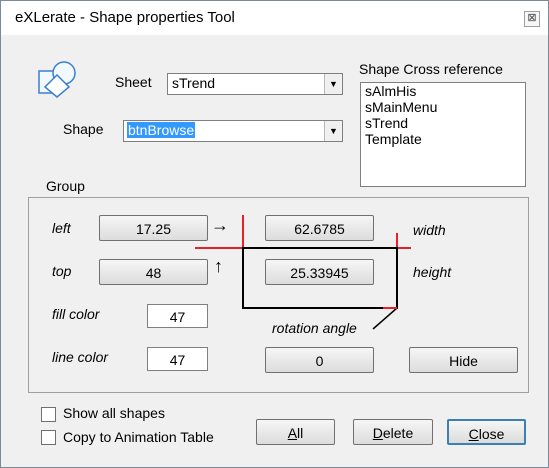  What do you see at coordinates (274, 18) in the screenshot?
I see `title-bar: eXLerate - Shape properties Tool ⊠` at bounding box center [274, 18].